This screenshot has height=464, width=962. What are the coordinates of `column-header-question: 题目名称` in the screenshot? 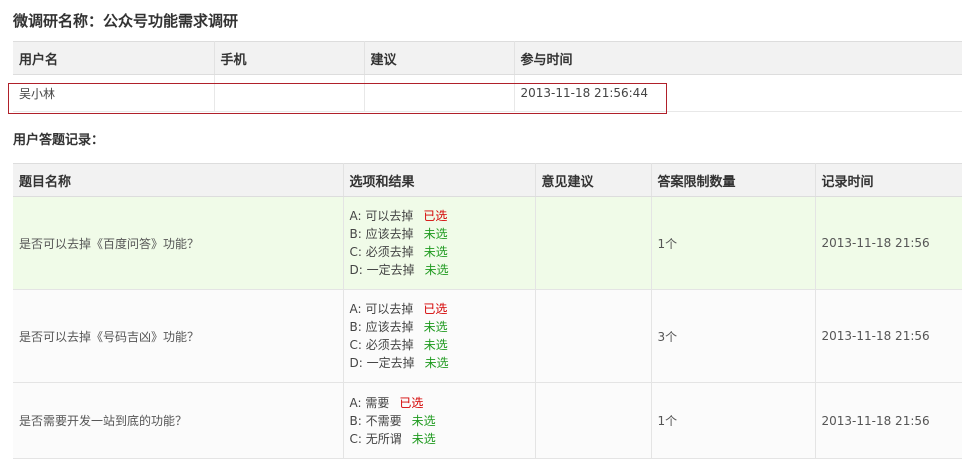 It's located at (178, 180).